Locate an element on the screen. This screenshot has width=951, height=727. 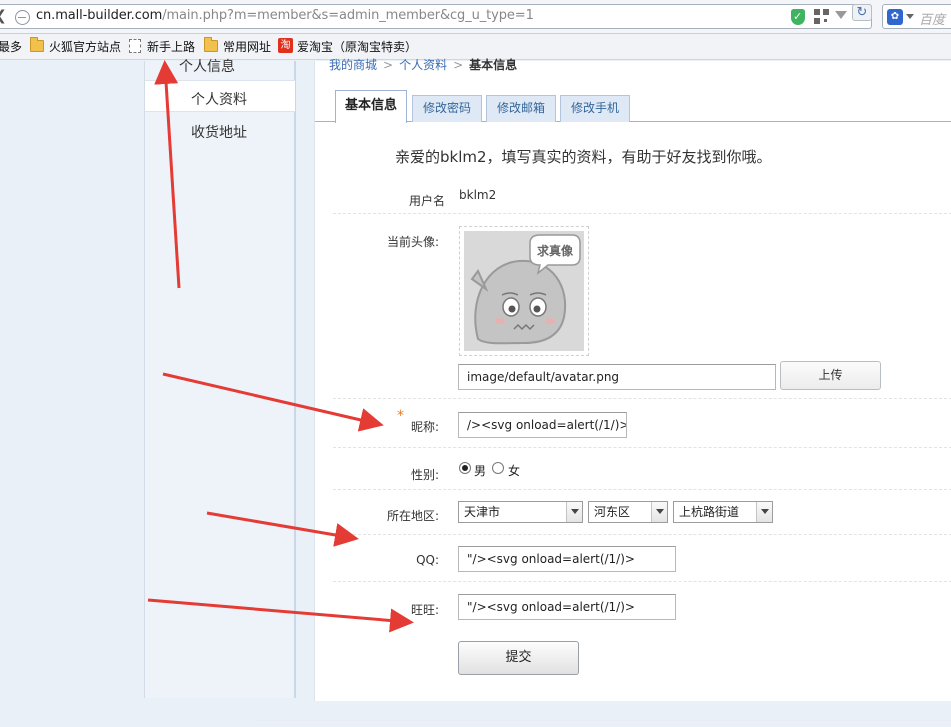
default-avatar-illustration: 求真像 is located at coordinates (524, 291).